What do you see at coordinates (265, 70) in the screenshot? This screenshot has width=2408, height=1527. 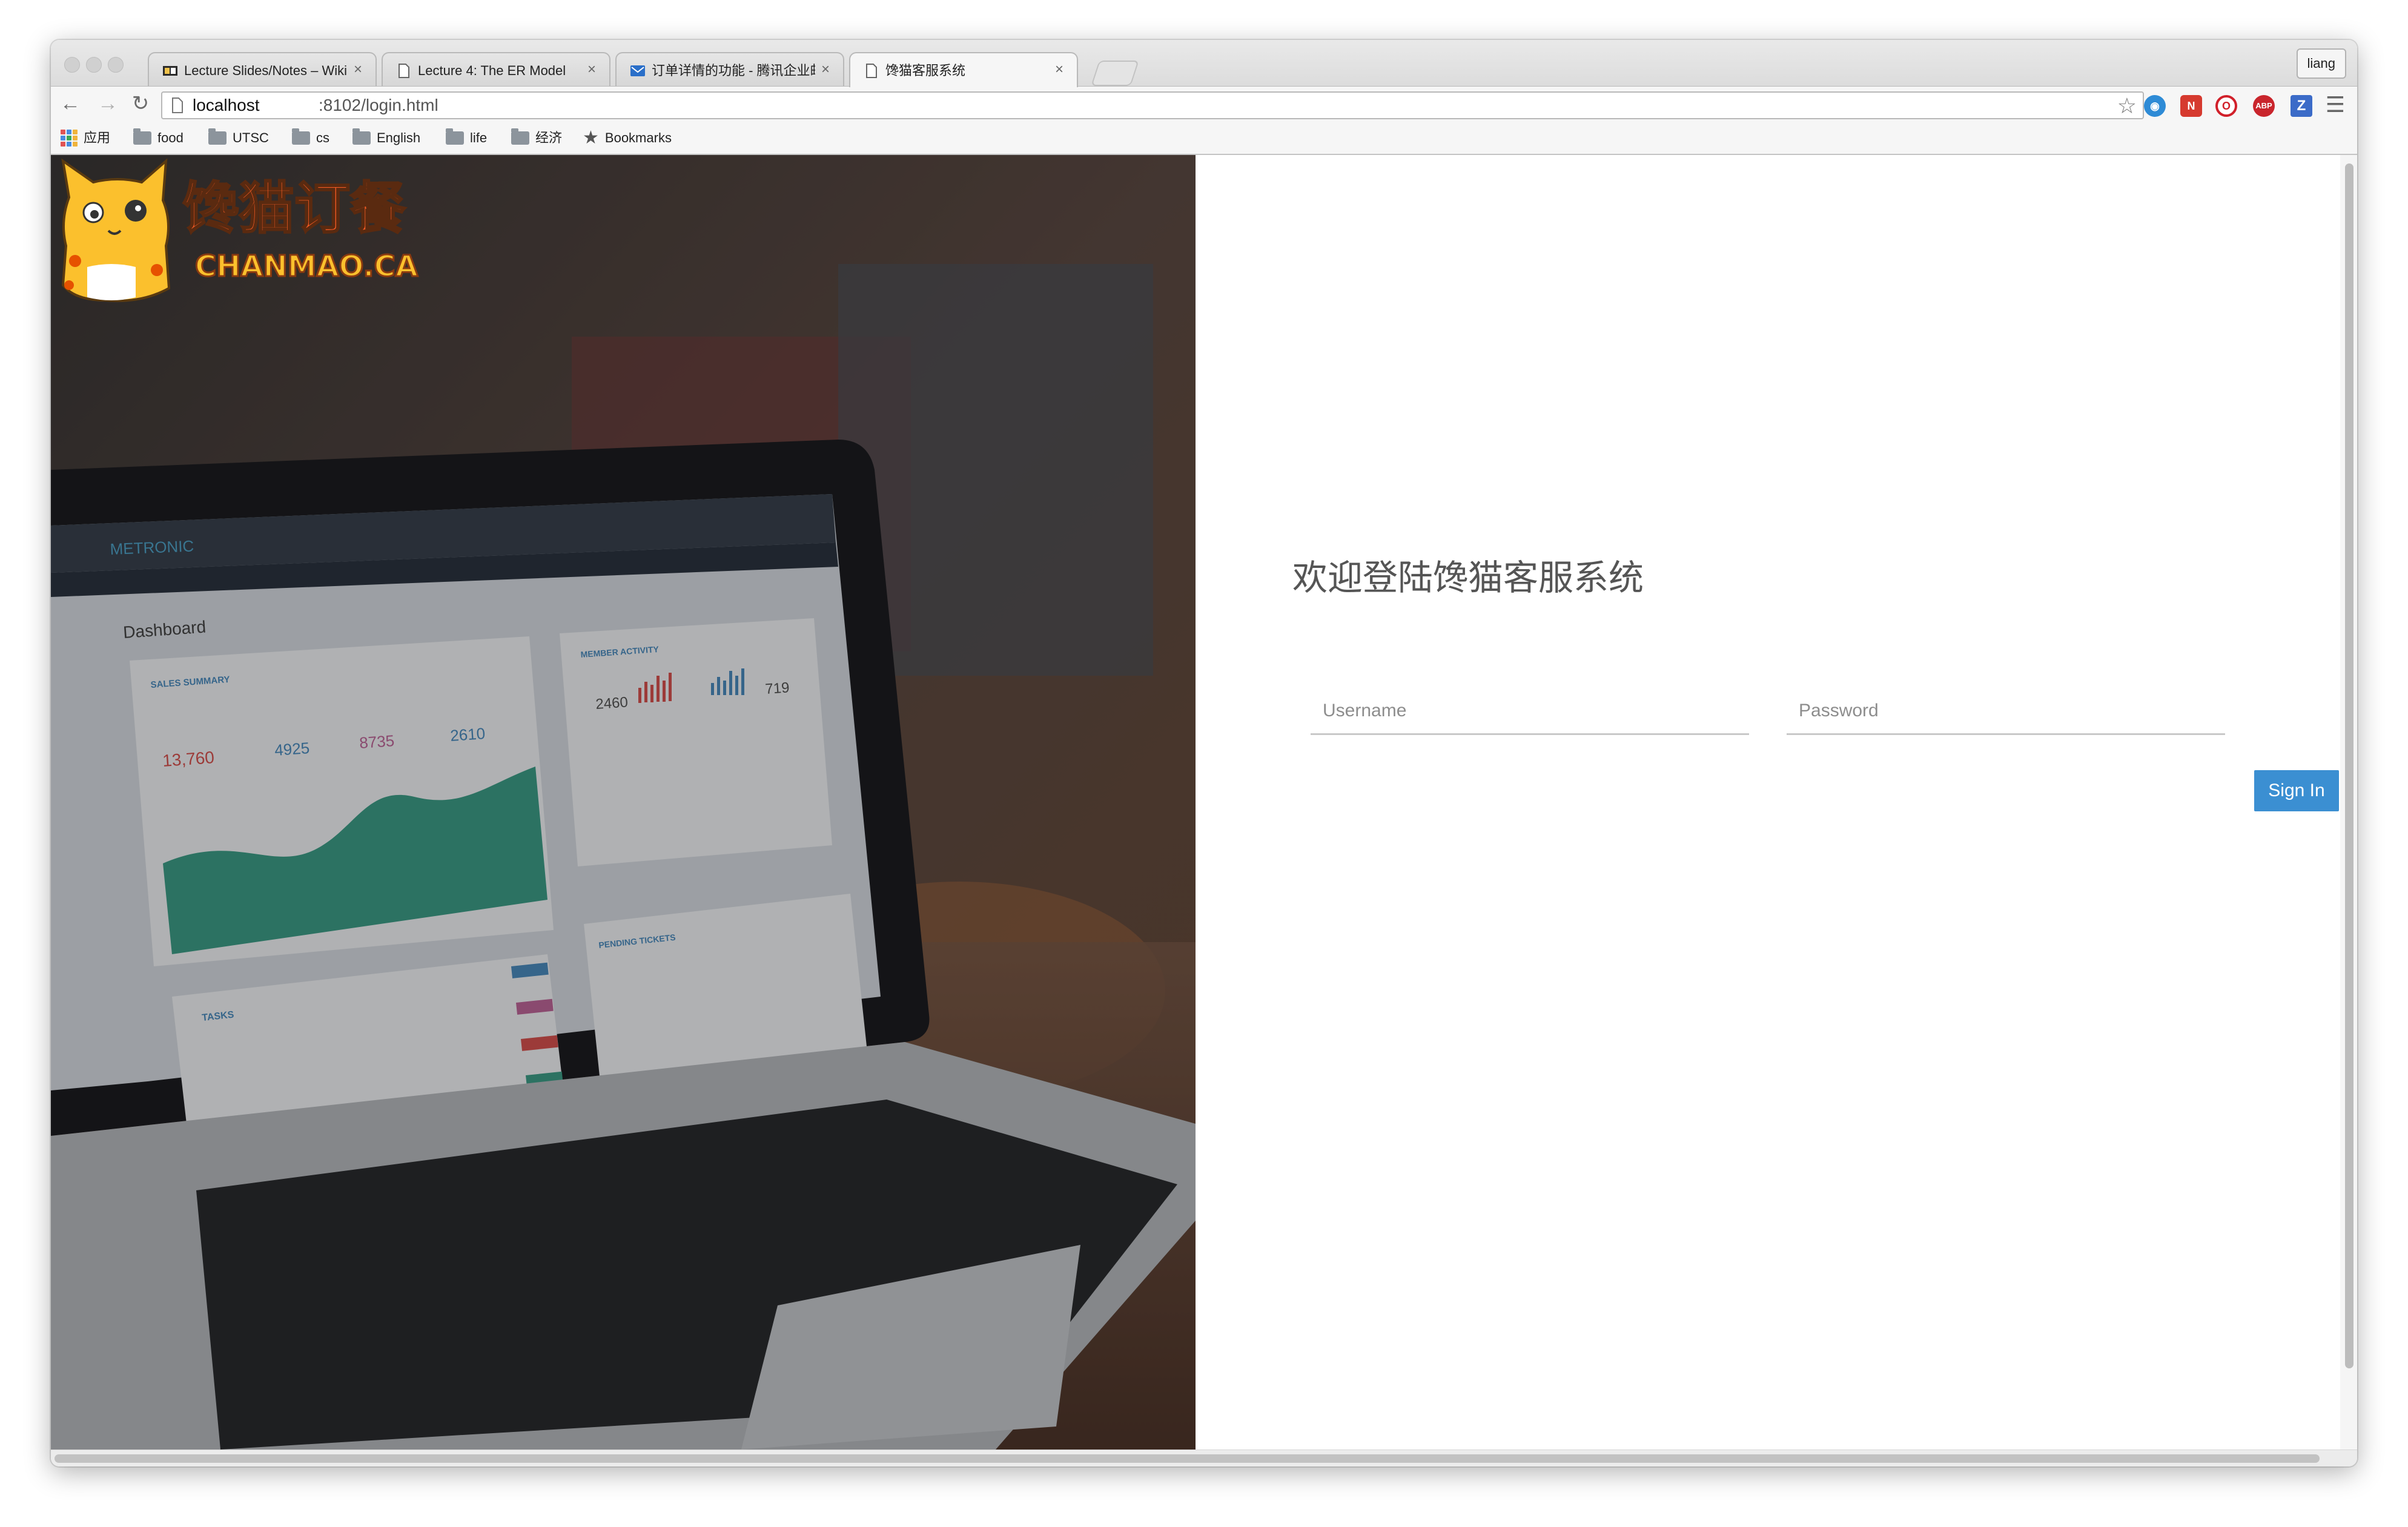 I see `tab-title: Lecture Slides/Notes – Wiki` at bounding box center [265, 70].